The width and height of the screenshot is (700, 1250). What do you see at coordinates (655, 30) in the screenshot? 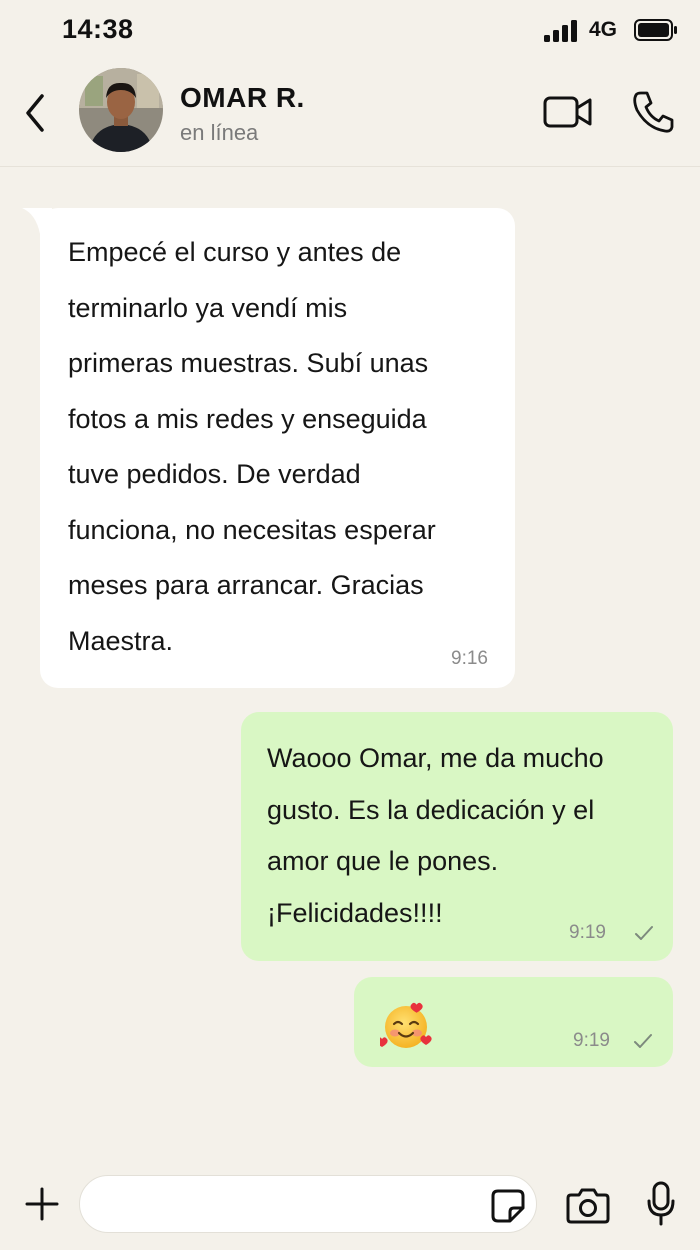
I see `battery-icon` at bounding box center [655, 30].